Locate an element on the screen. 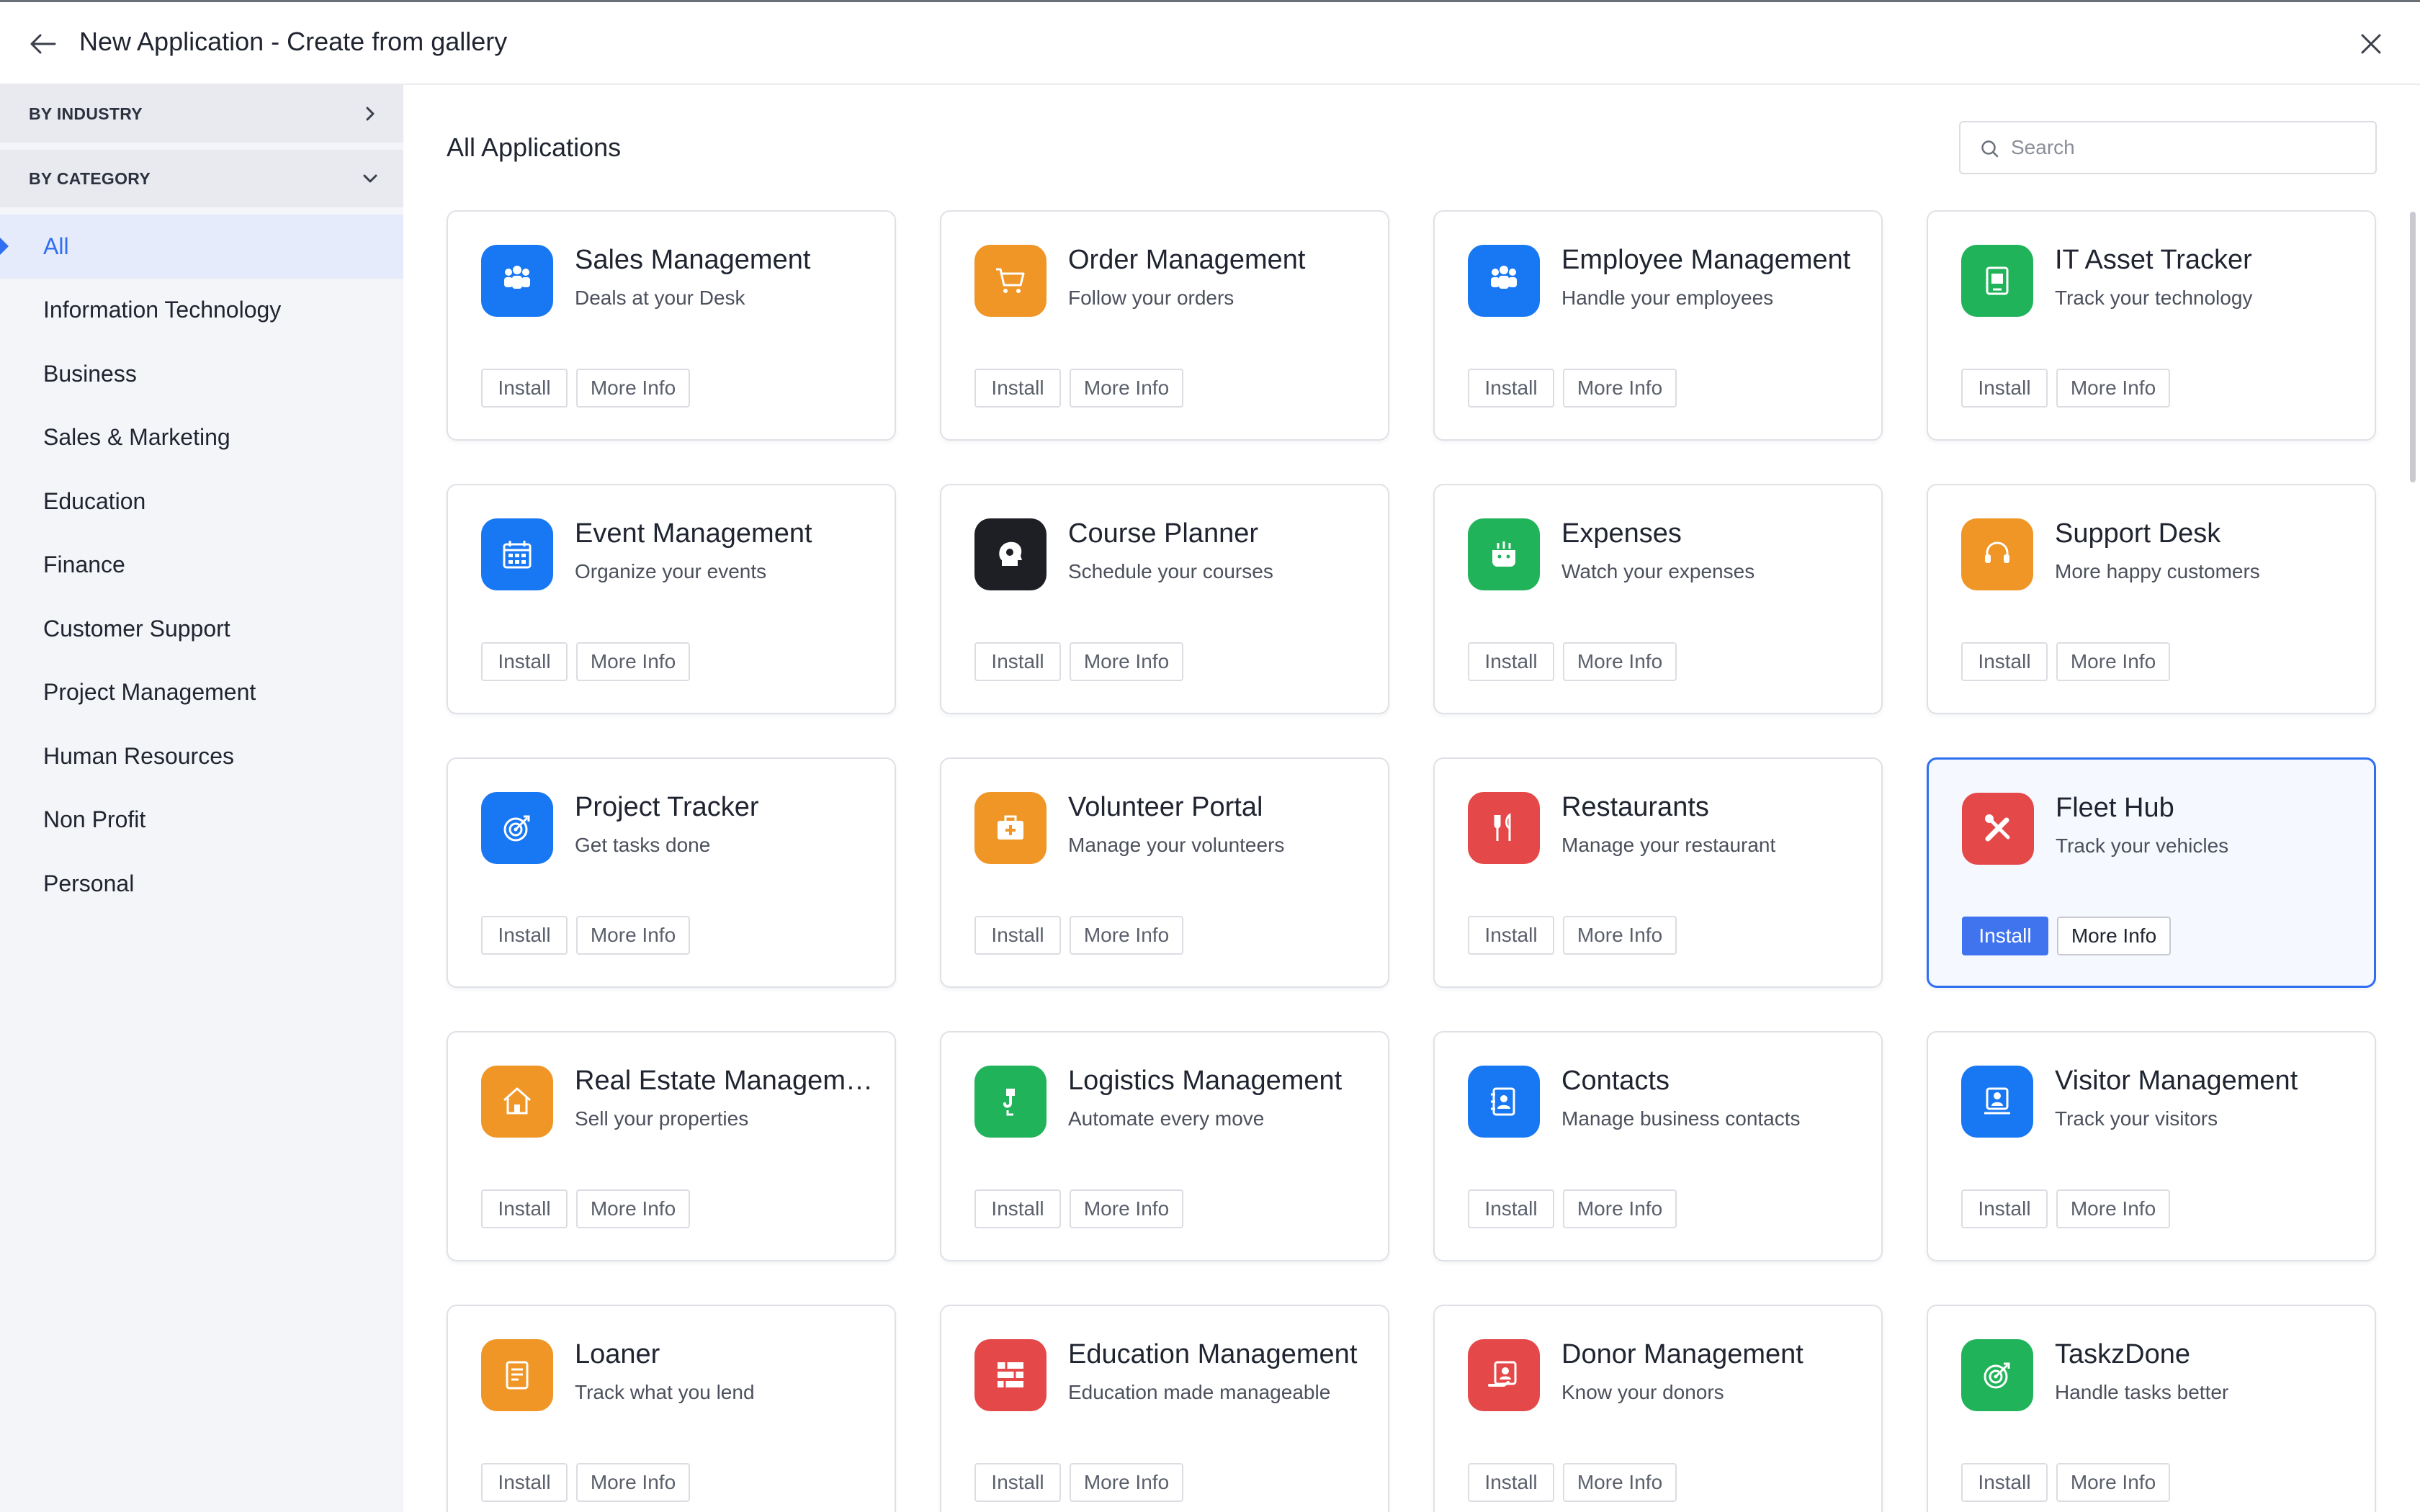  category-item-all: All is located at coordinates (201, 247).